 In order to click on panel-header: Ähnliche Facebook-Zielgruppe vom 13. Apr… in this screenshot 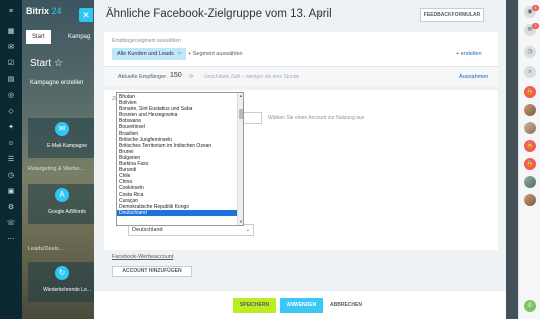, I will do `click(300, 14)`.